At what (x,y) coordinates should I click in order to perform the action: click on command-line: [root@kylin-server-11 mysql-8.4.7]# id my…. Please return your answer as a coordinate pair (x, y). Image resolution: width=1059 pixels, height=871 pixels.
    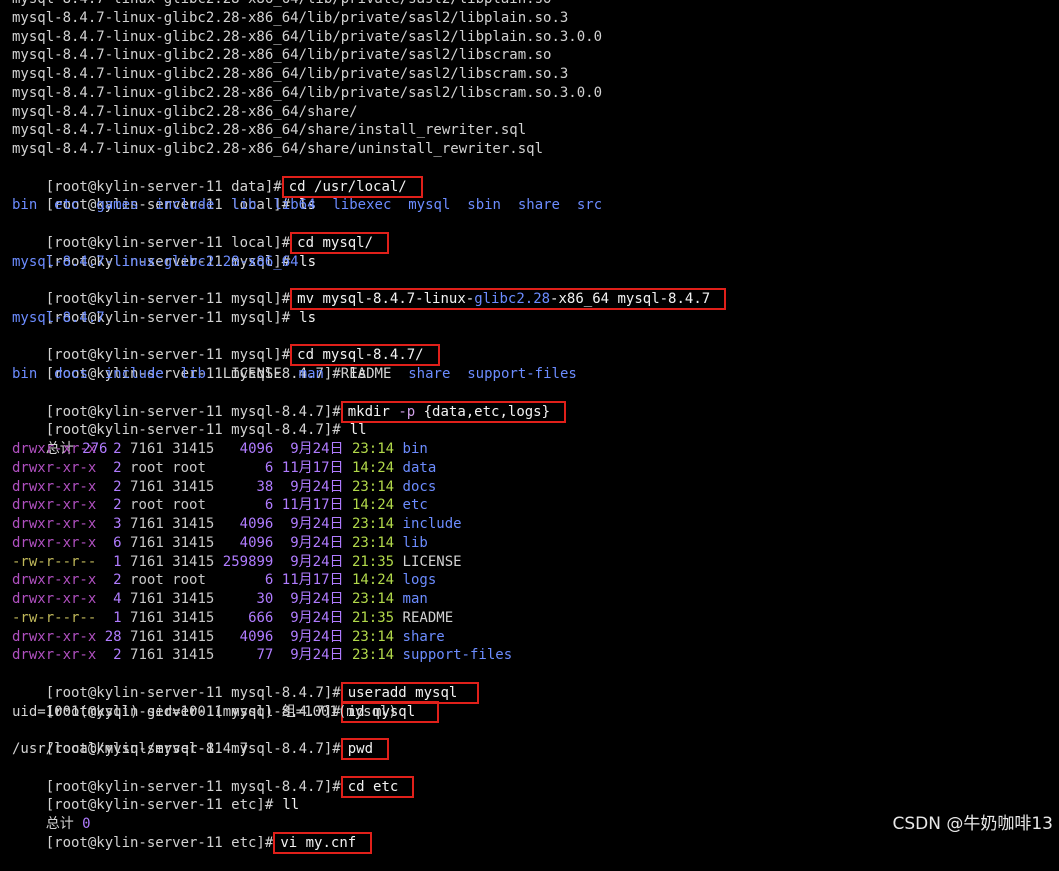
    Looking at the image, I should click on (535, 703).